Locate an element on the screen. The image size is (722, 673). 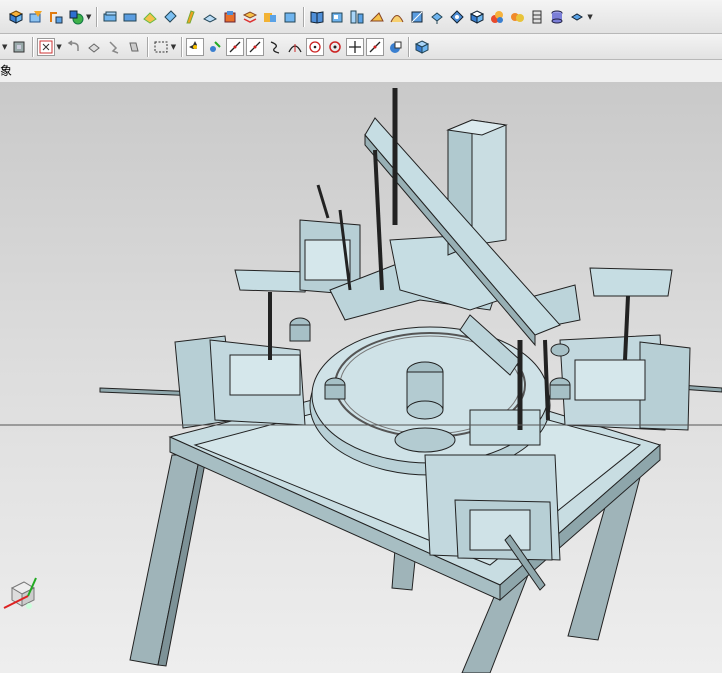
box-select-icon is located at coordinates (161, 47).